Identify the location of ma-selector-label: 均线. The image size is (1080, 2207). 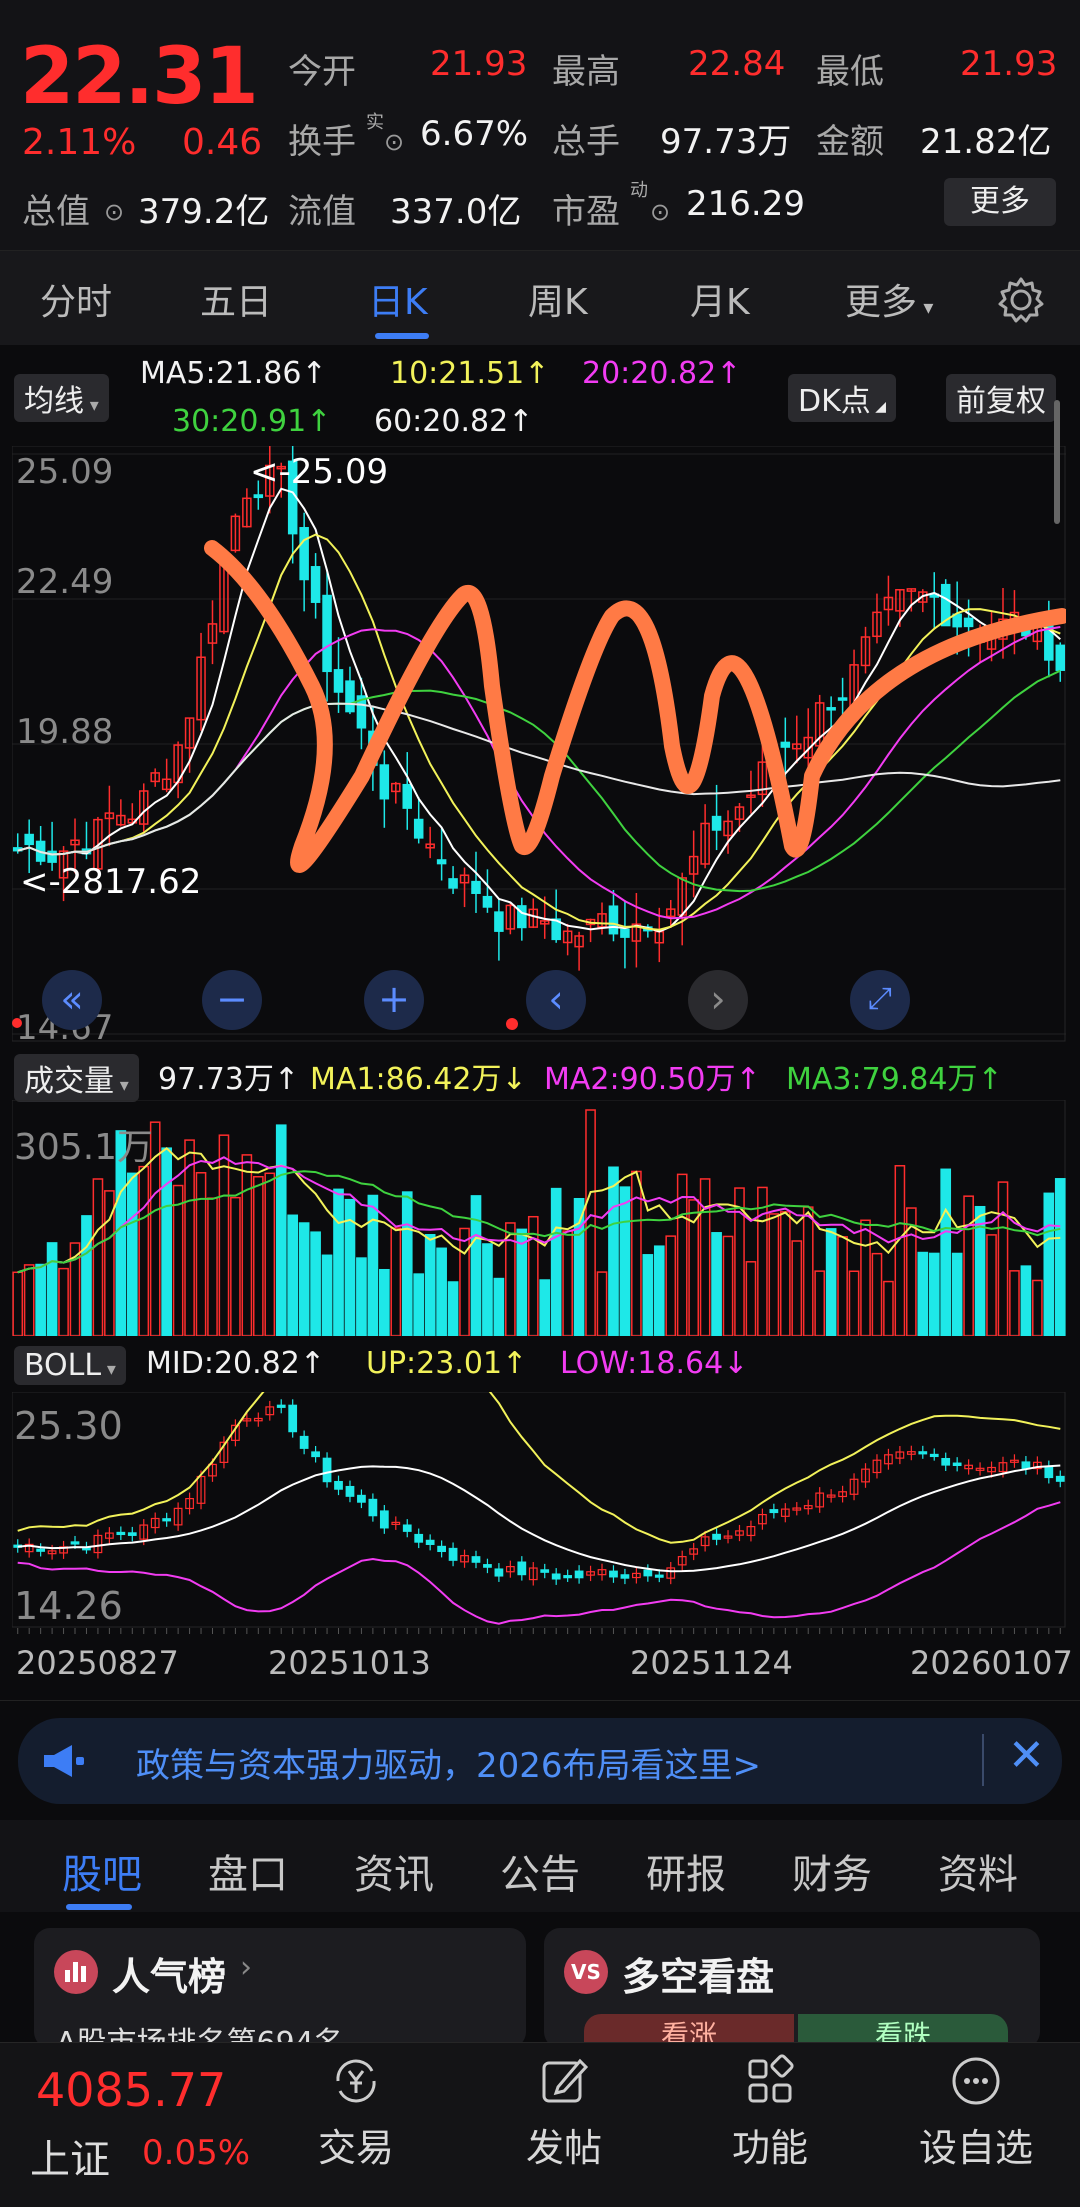
(54, 401).